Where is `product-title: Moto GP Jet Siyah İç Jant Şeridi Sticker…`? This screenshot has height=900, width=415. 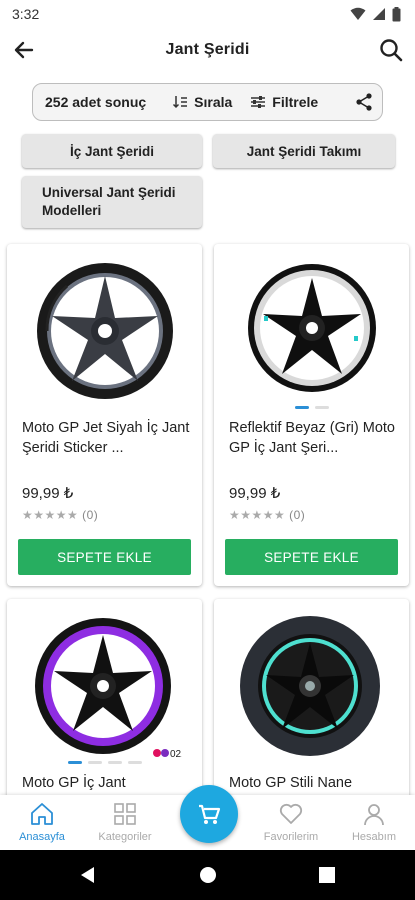
product-title: Moto GP Jet Siyah İç Jant Şeridi Sticker… is located at coordinates (106, 438).